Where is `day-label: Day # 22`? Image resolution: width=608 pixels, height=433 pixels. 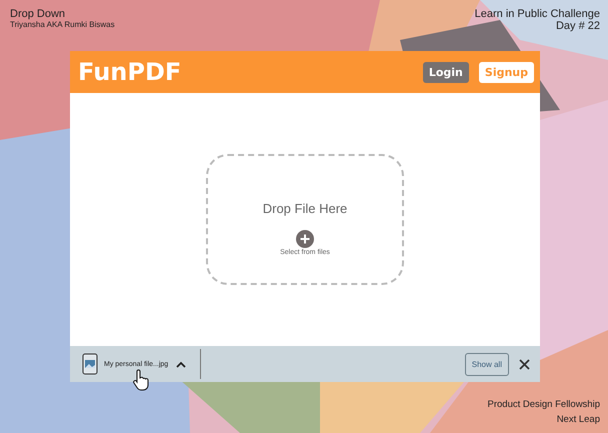 day-label: Day # 22 is located at coordinates (578, 26).